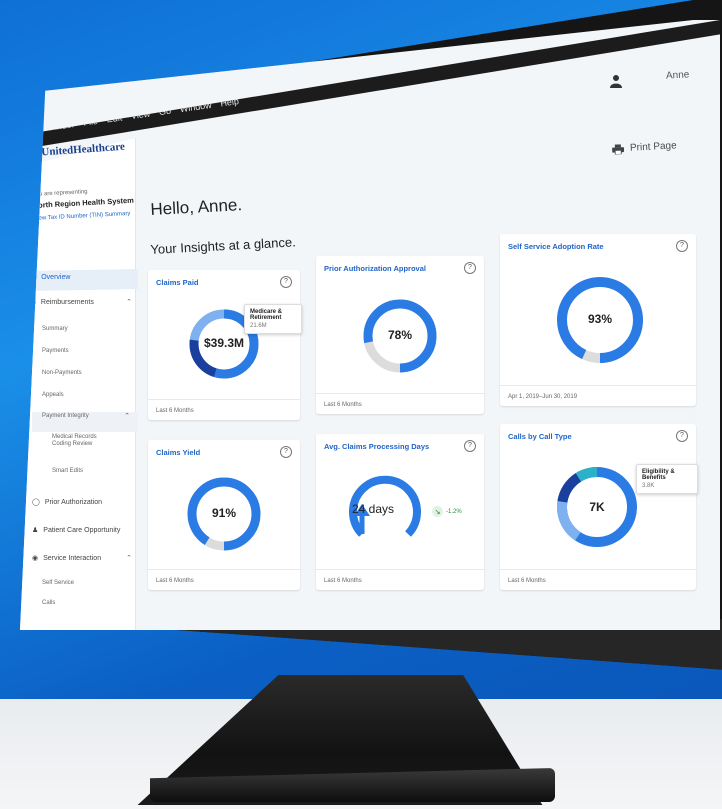 The width and height of the screenshot is (722, 809). Describe the element at coordinates (543, 397) in the screenshot. I see `card-period: Apr 1, 2019–Jun 30, 2019` at that location.